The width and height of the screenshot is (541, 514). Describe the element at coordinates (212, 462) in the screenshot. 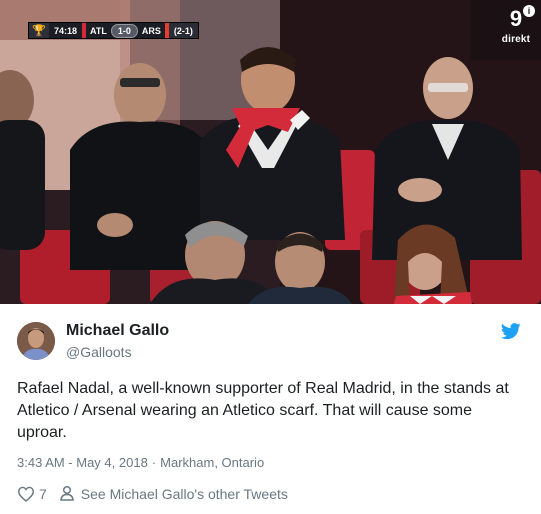

I see `tweet-location: Markham, Ontario` at that location.